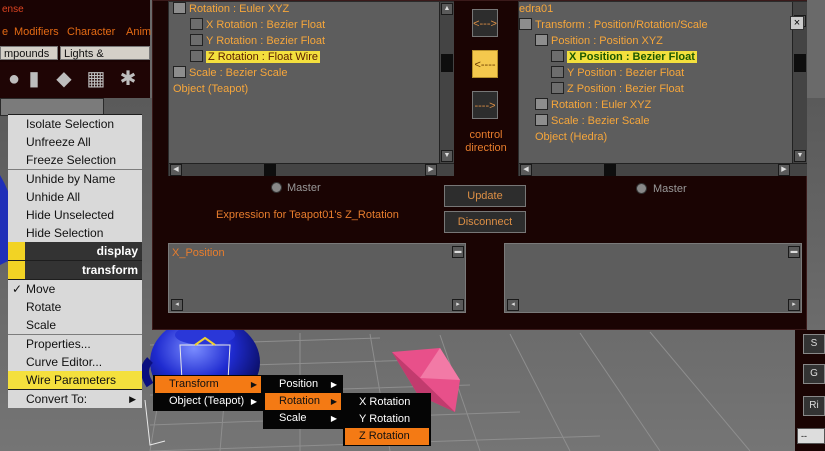  Describe the element at coordinates (75, 307) in the screenshot. I see `quad-rotate: Rotate` at that location.